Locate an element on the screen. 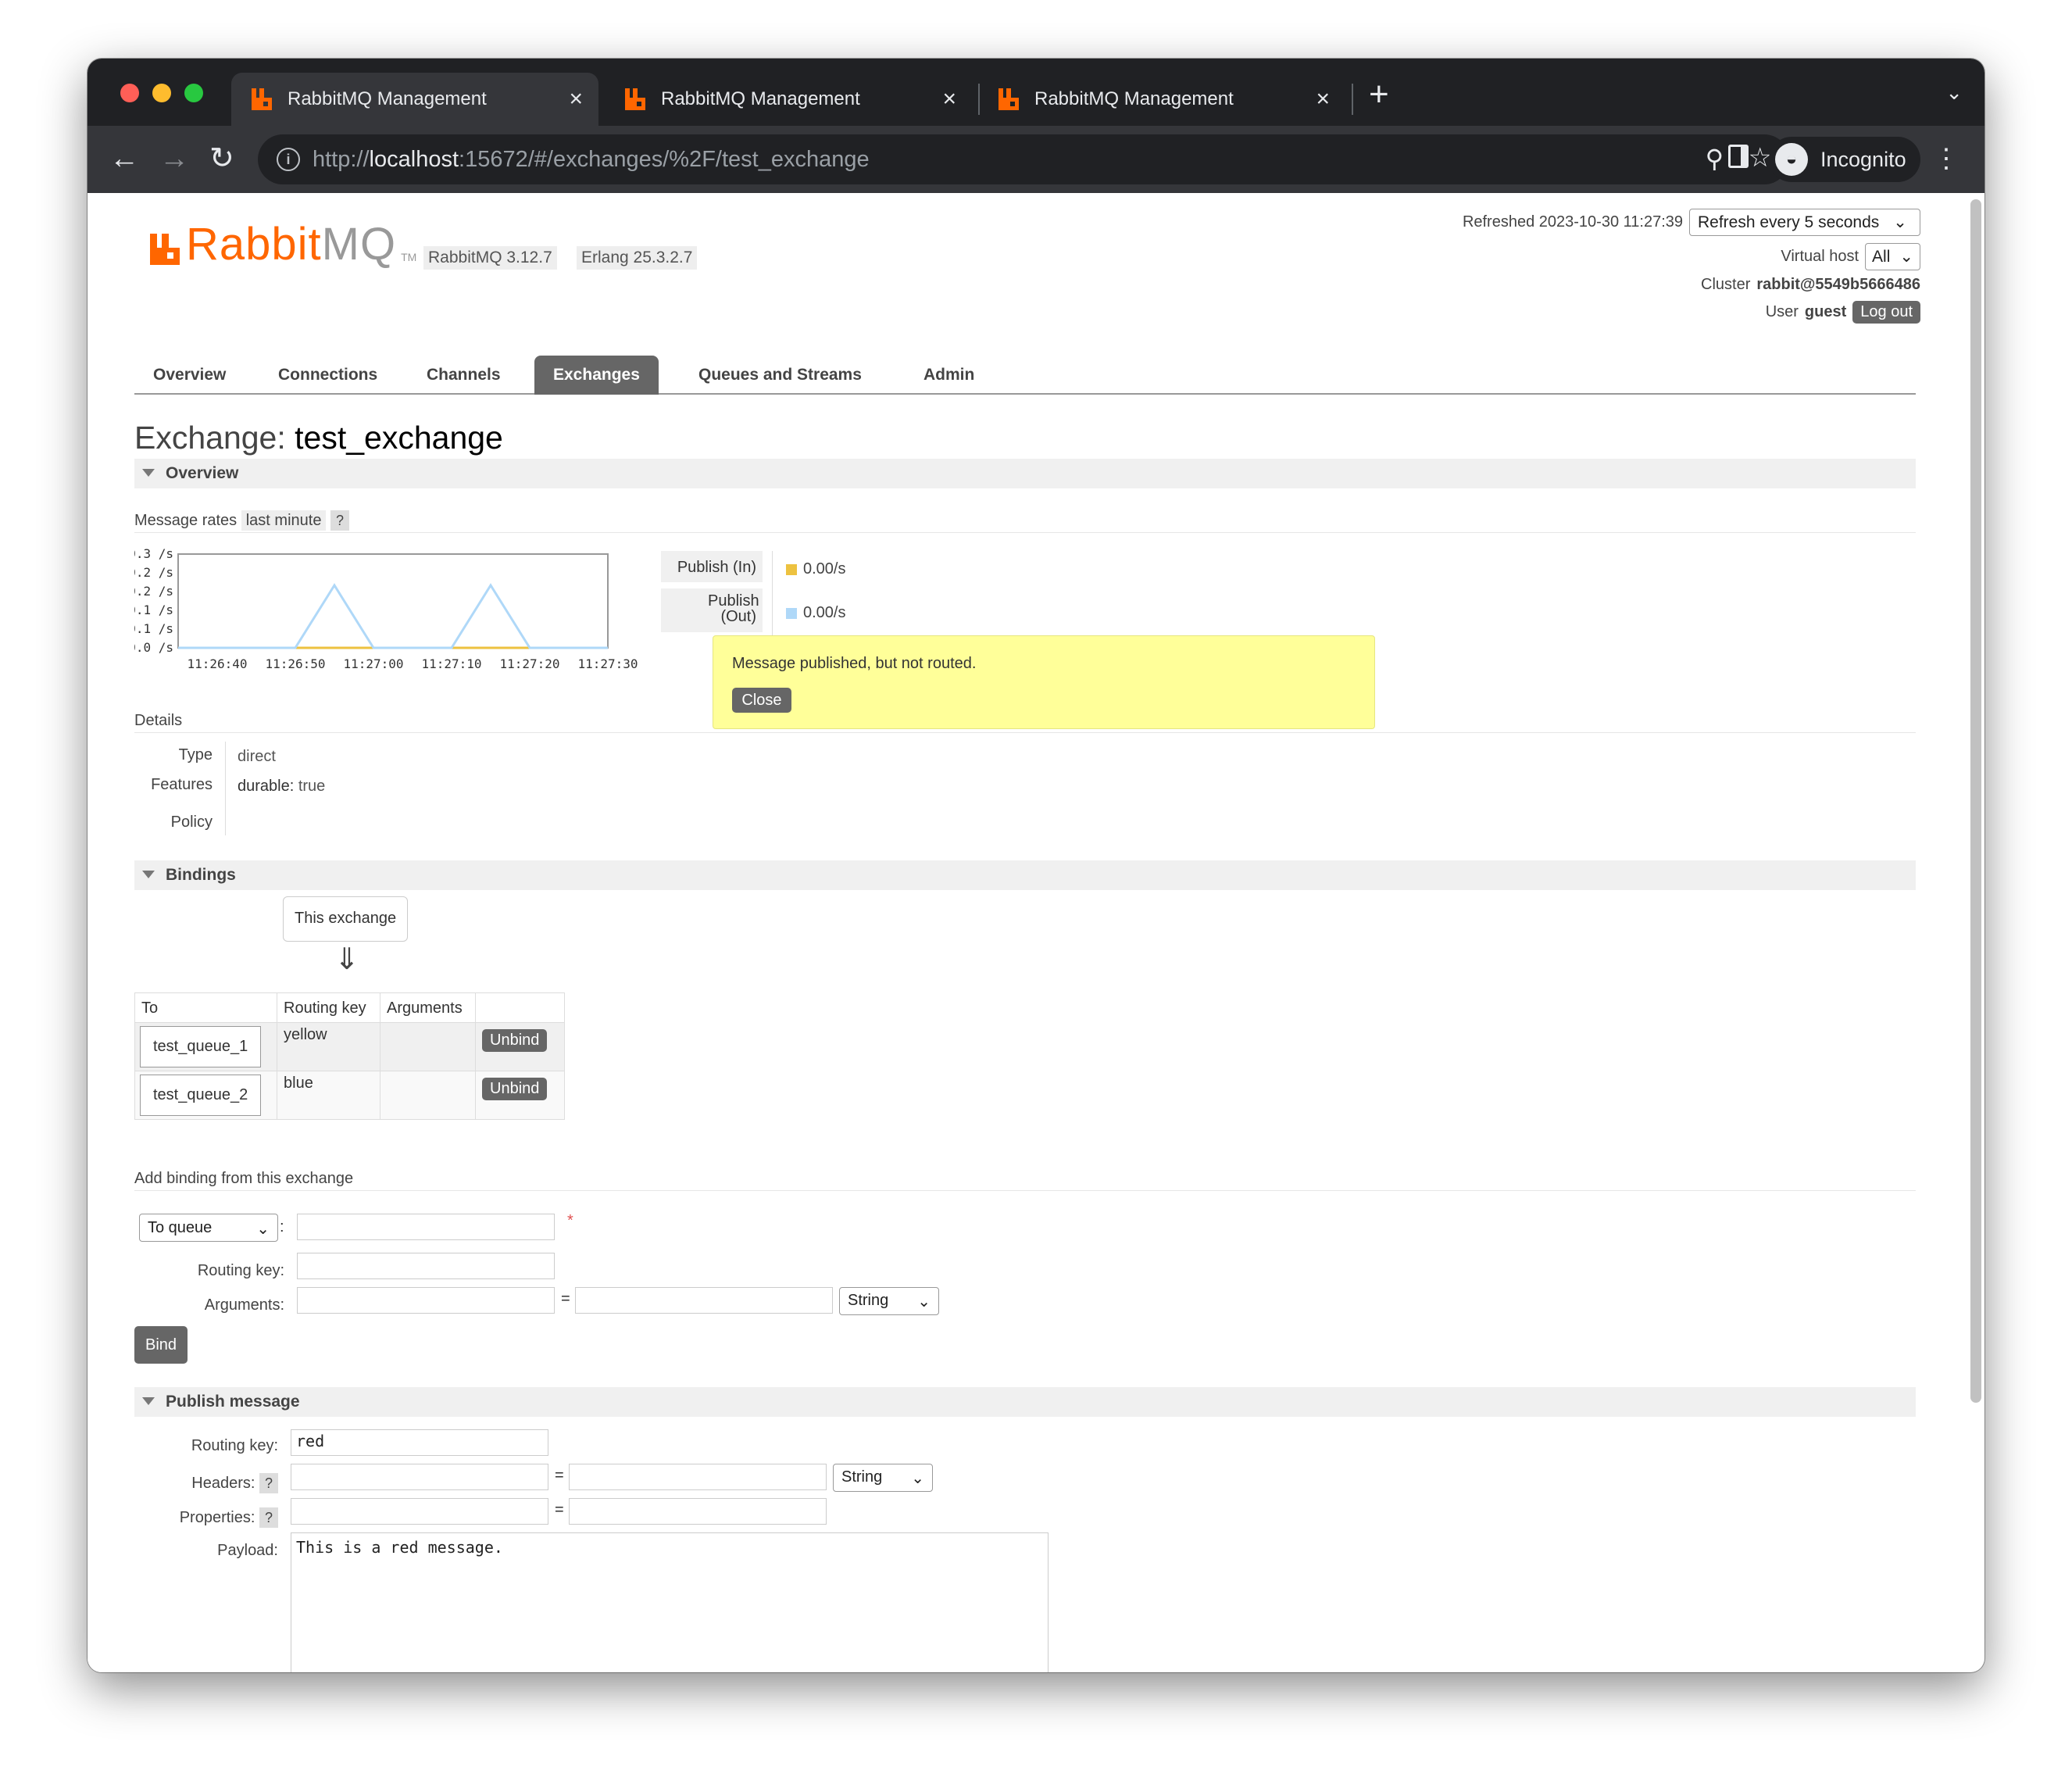 This screenshot has height=1788, width=2072. profile-label: Incognito is located at coordinates (1863, 159).